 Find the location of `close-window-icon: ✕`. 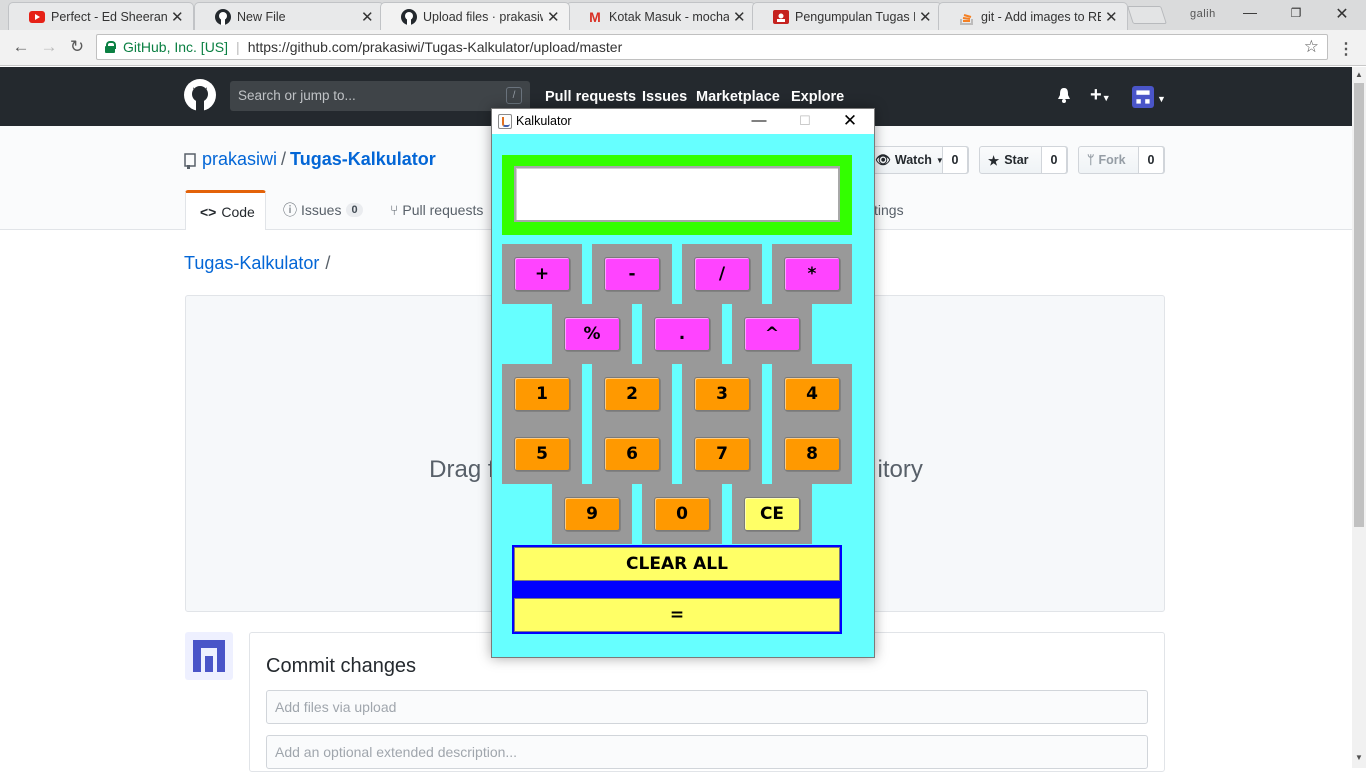

close-window-icon: ✕ is located at coordinates (1342, 14).